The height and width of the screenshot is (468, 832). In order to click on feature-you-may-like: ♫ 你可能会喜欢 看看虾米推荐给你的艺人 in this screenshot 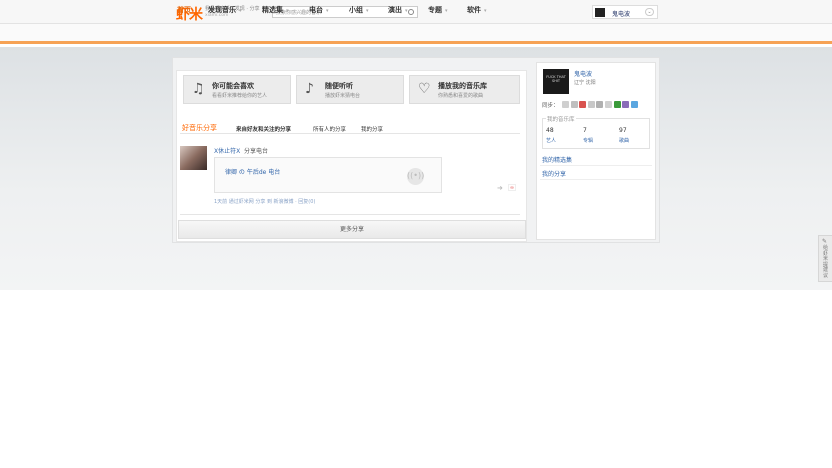, I will do `click(237, 89)`.